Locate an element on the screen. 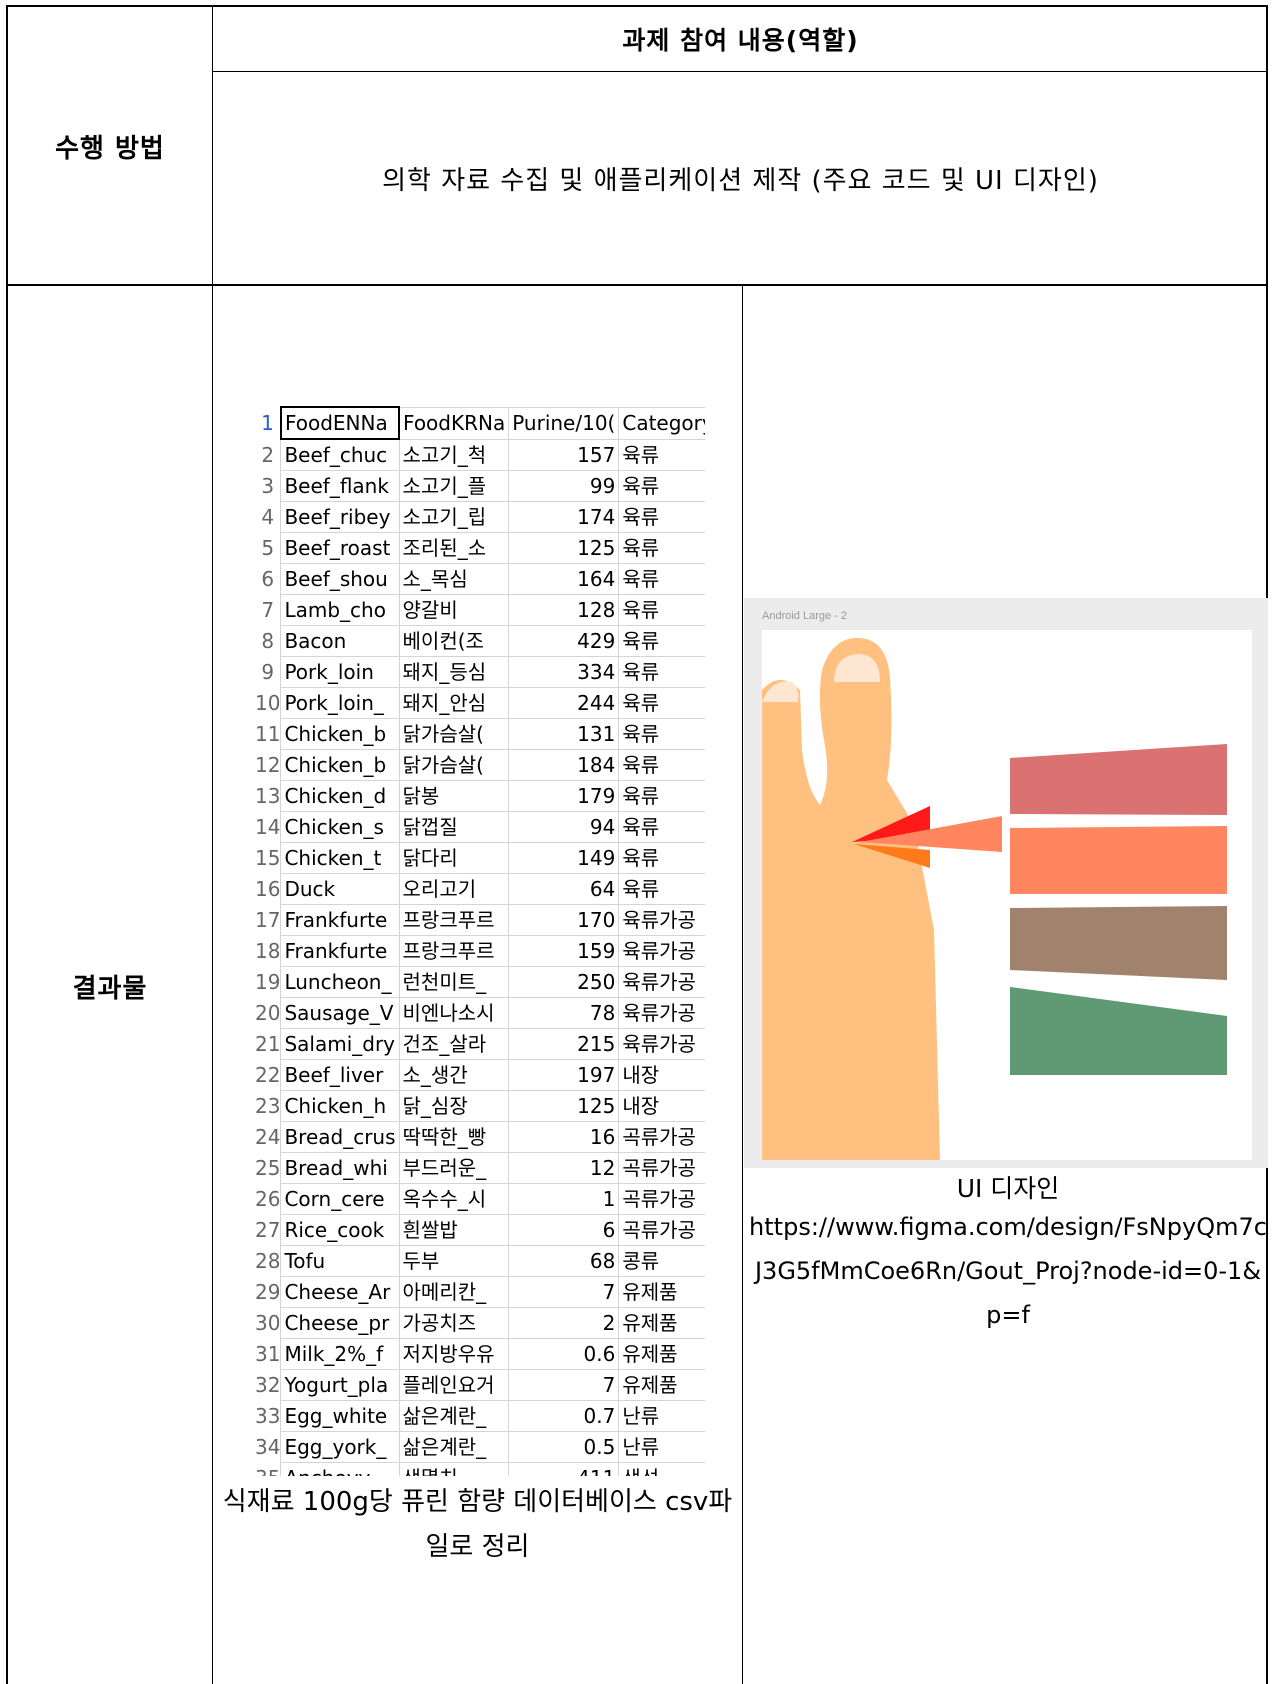 The height and width of the screenshot is (1684, 1273). purine-cell: 244 is located at coordinates (564, 703).